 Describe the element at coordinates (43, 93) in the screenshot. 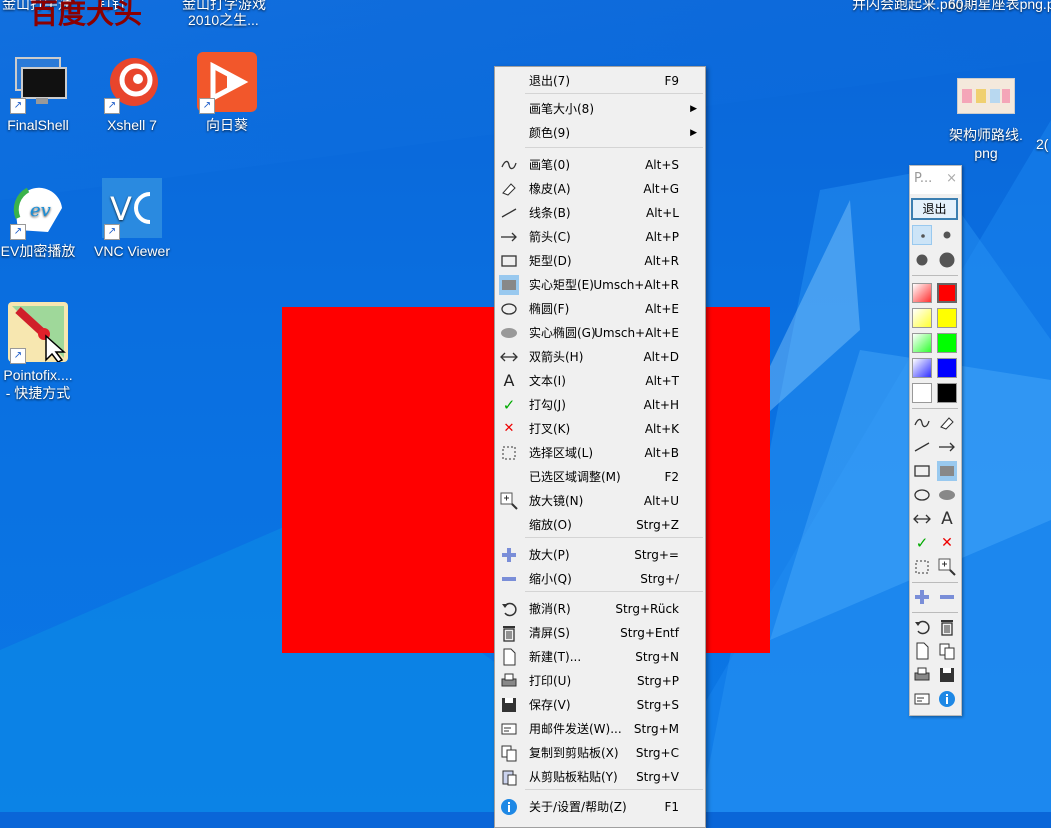

I see `desktop-icon-finalshell: ↗ FinalShell` at that location.